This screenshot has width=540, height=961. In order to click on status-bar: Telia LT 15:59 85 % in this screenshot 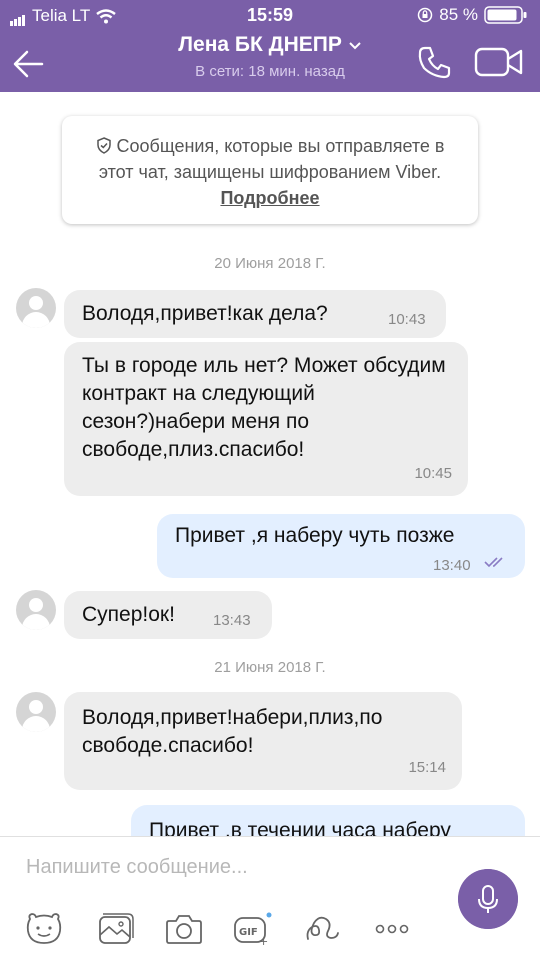, I will do `click(270, 16)`.